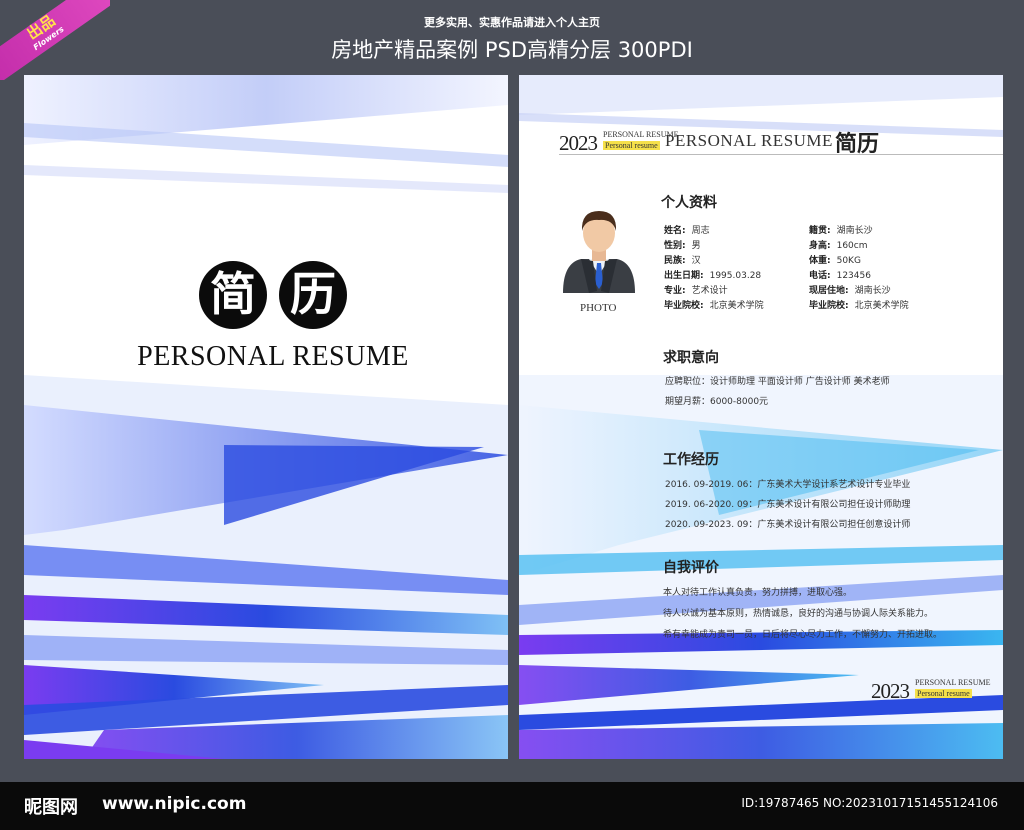 The image size is (1024, 830). I want to click on profile-row: 姓名: 周志, so click(687, 229).